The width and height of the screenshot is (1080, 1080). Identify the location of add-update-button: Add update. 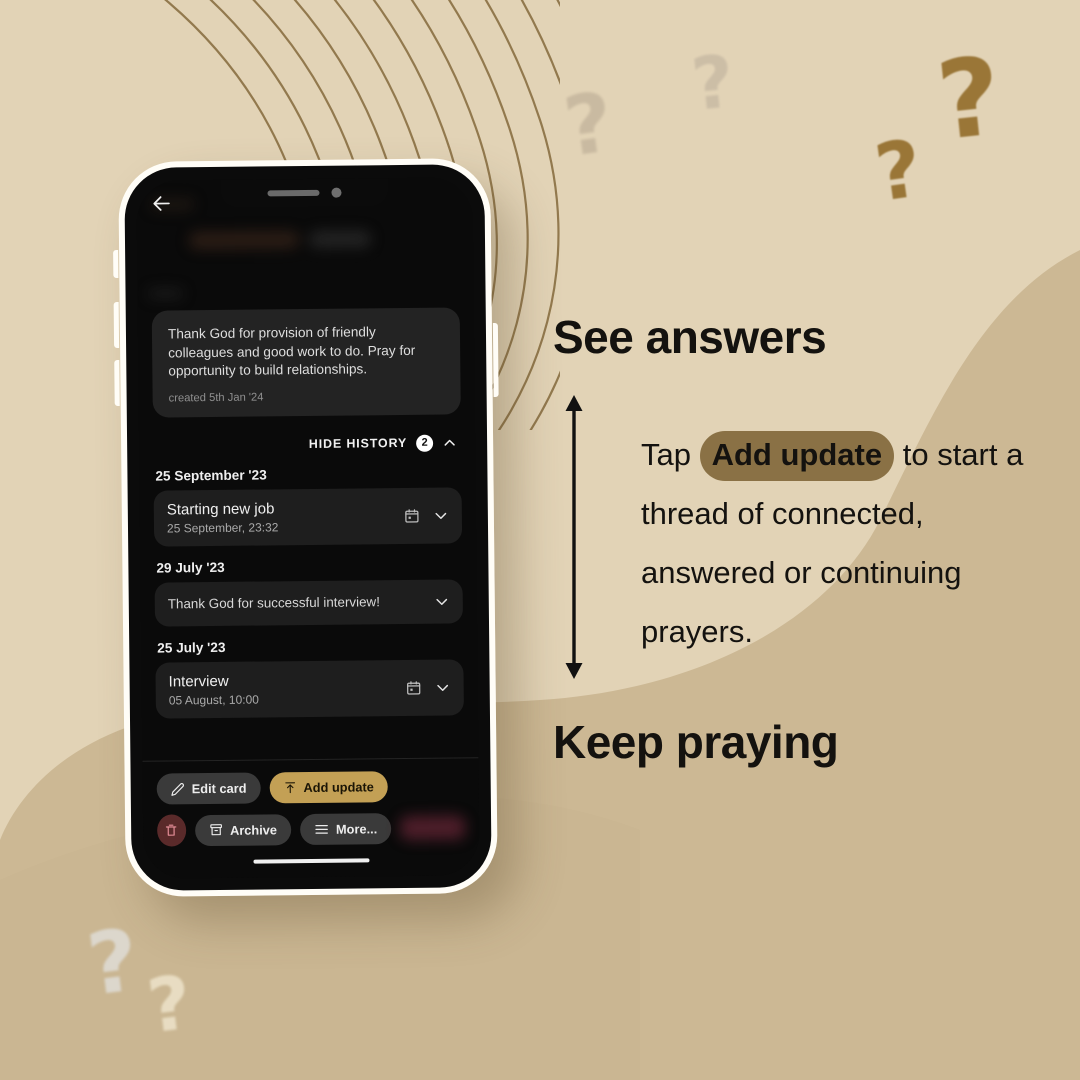
(329, 787).